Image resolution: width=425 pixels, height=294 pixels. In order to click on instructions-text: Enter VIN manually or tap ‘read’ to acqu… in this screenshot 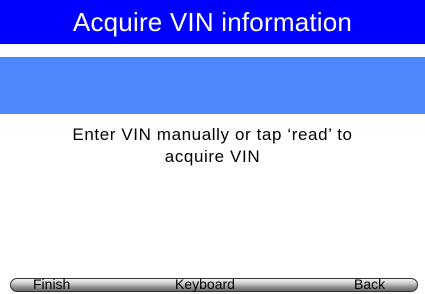, I will do `click(212, 146)`.